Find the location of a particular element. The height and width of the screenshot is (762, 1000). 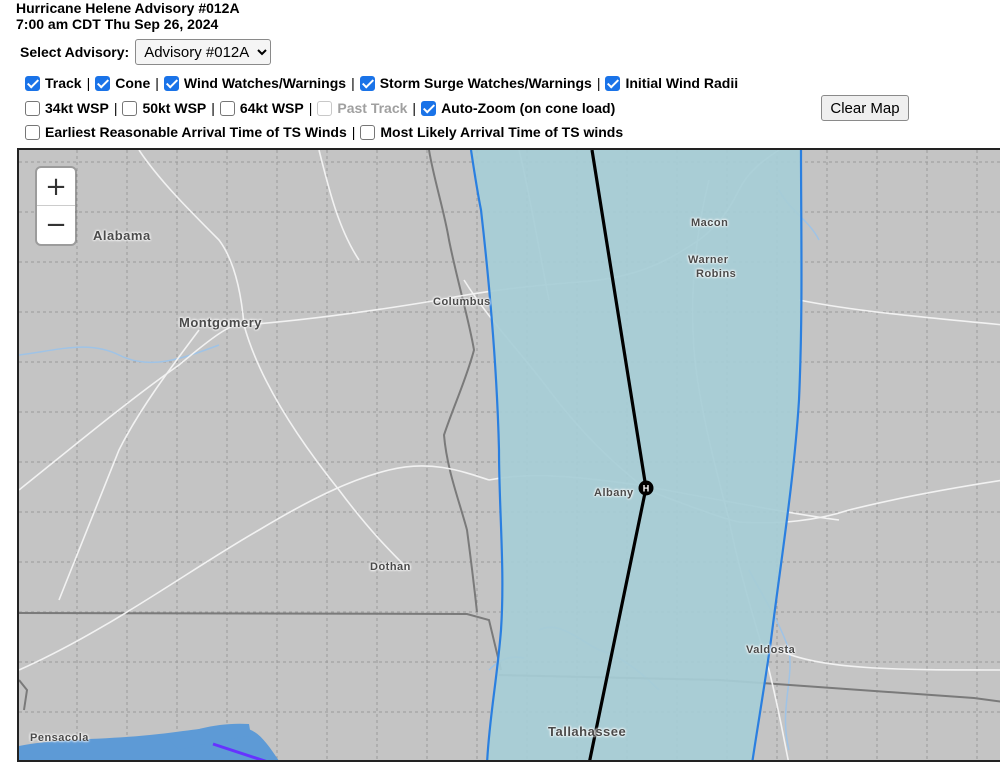

storm-surge-label: Storm Surge Watches/Warnings is located at coordinates (486, 83).